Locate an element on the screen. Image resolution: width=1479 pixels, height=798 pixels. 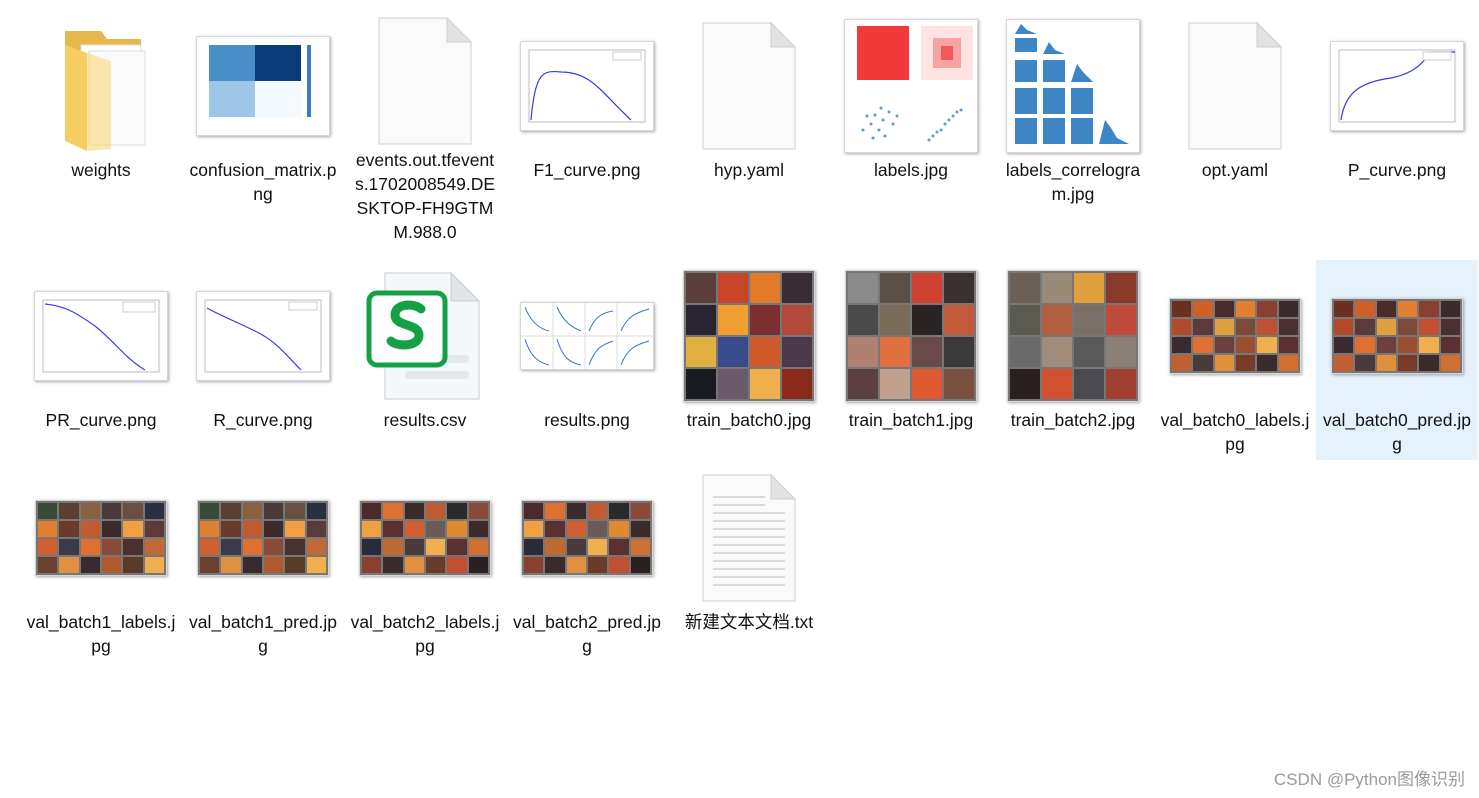
file-item: PR_curve.png is located at coordinates (101, 360).